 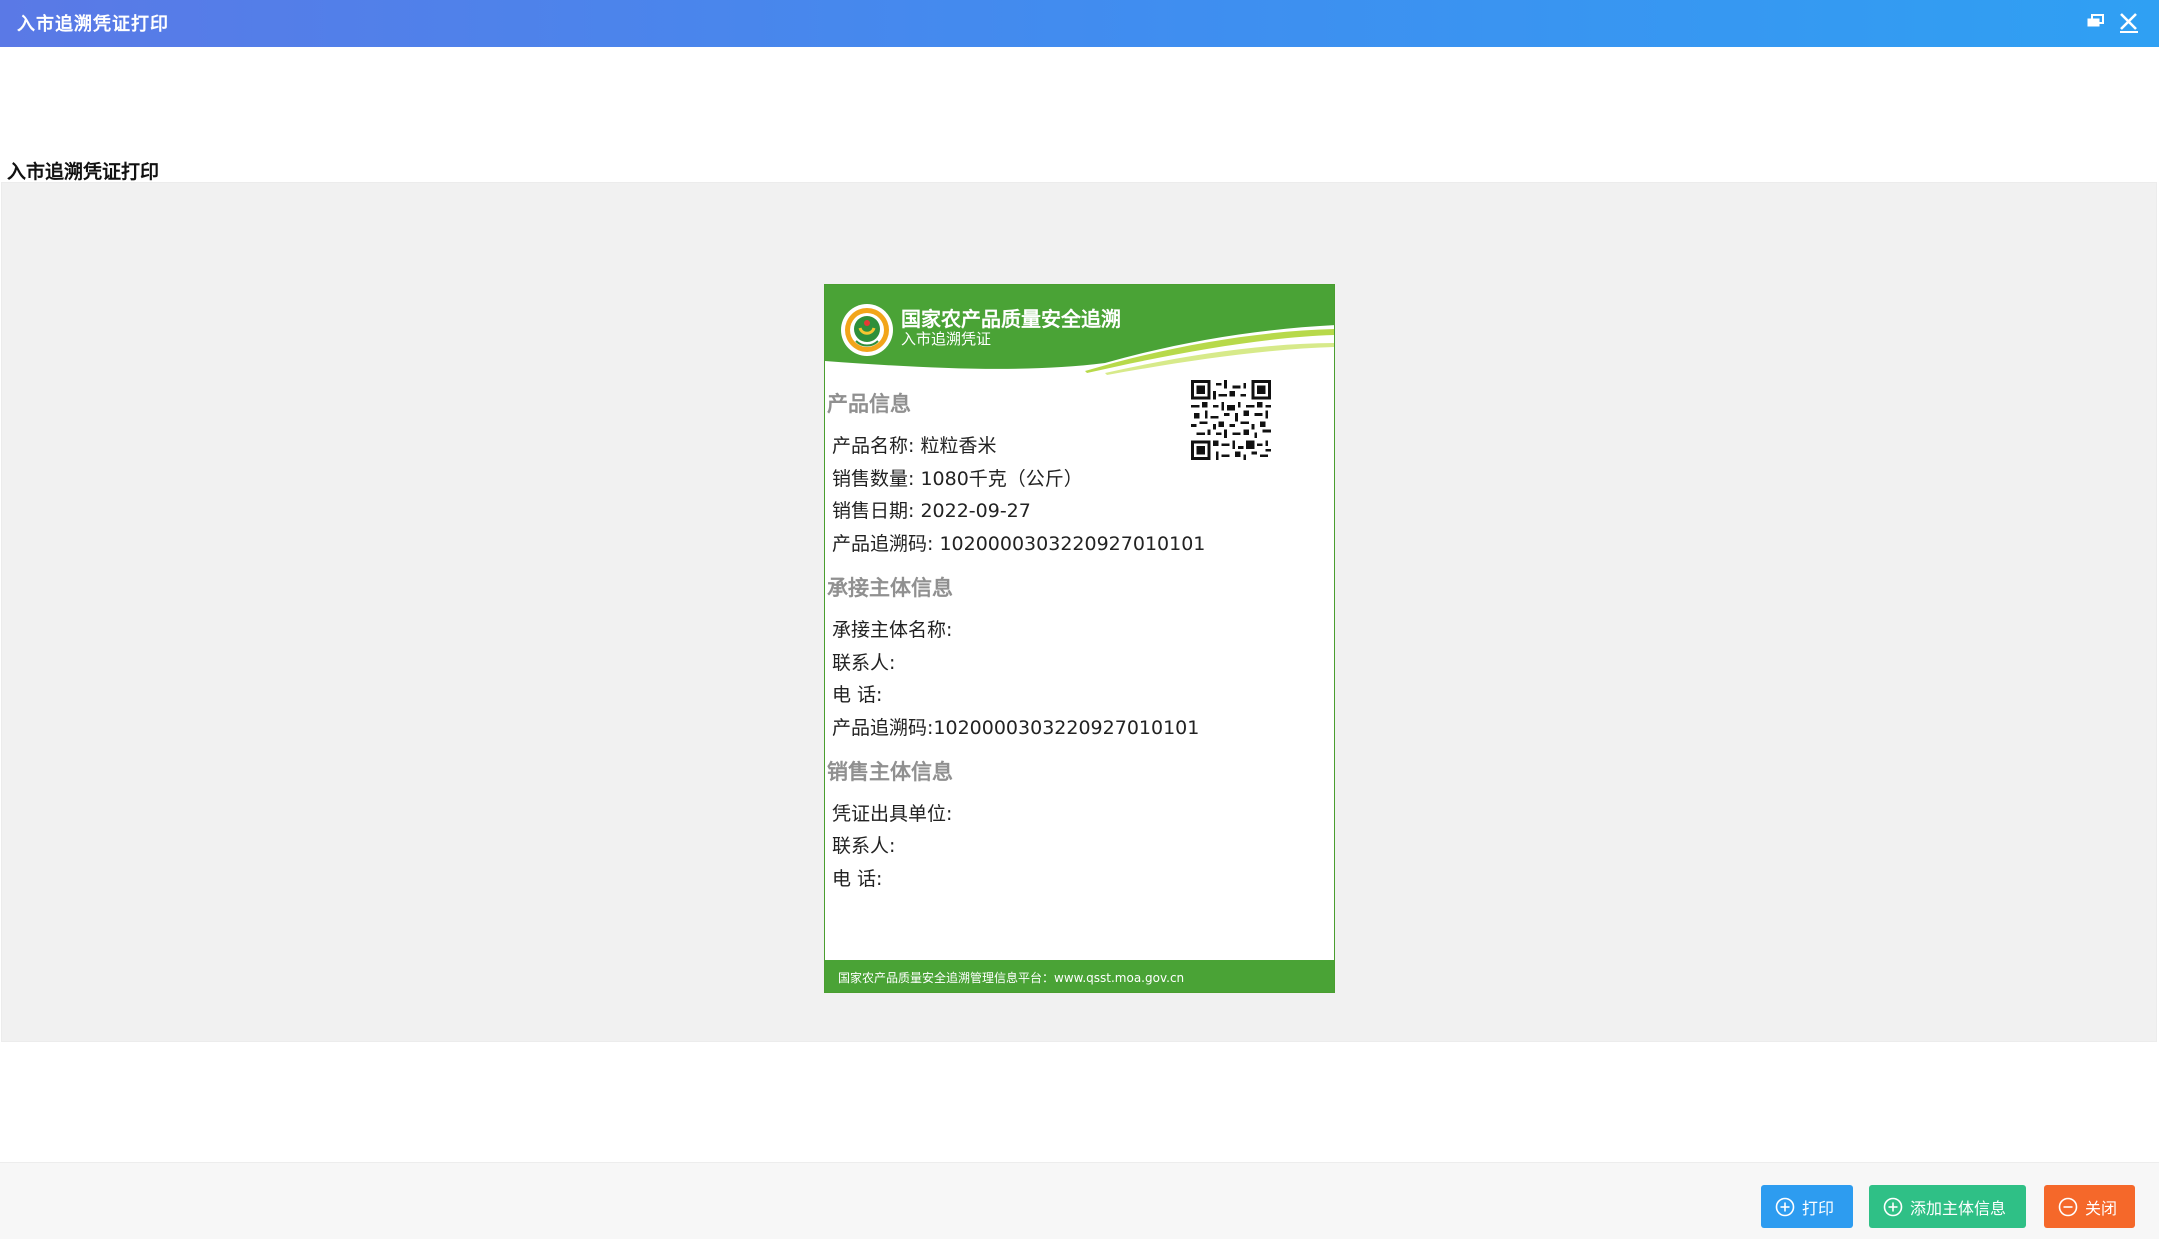 I want to click on seller-info-heading: 销售主体信息, so click(x=890, y=772).